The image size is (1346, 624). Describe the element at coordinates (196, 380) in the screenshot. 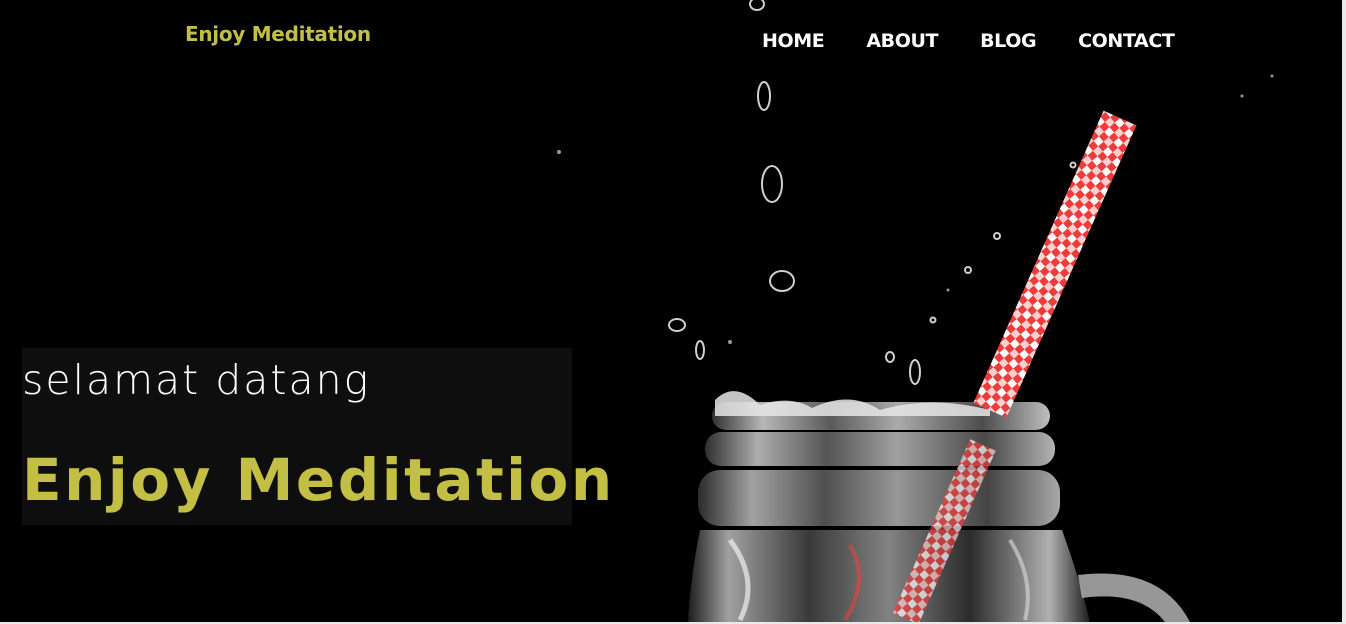

I see `welcome-subtitle: selamat datang` at that location.